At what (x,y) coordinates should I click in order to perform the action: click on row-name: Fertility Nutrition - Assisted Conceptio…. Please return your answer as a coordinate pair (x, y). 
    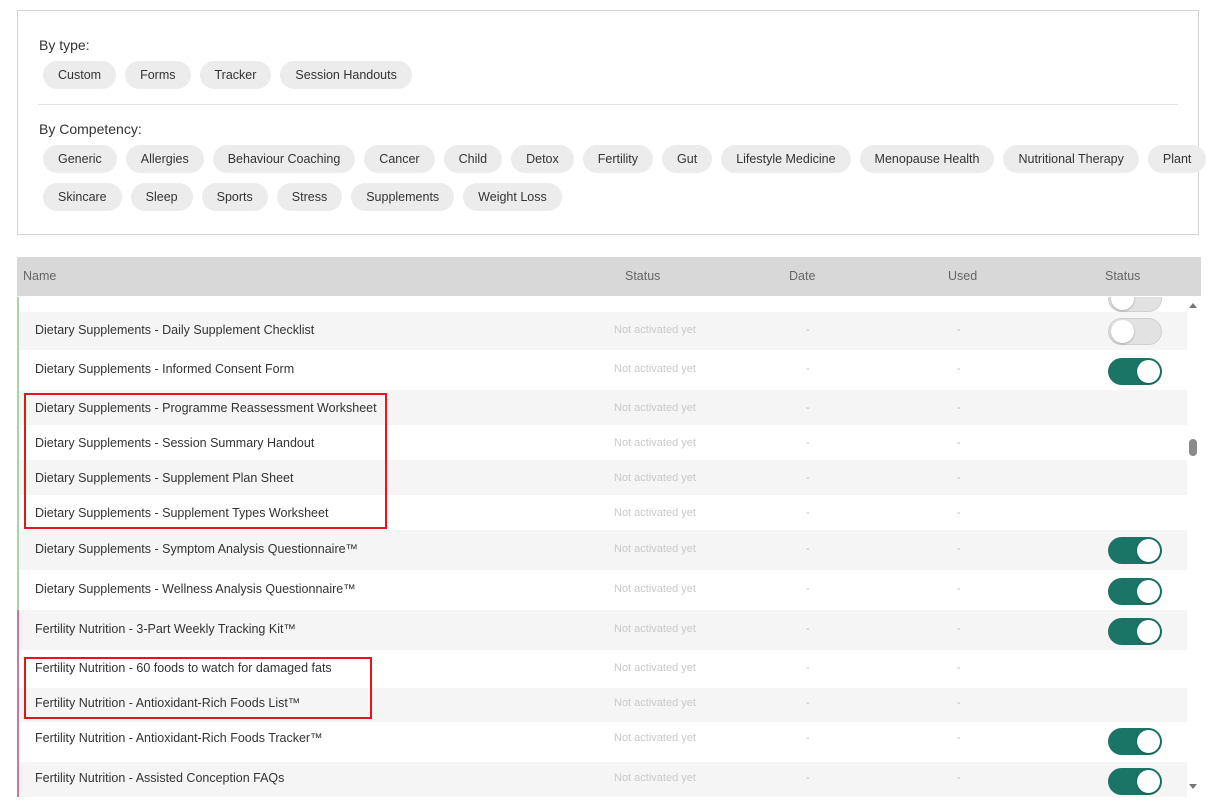
    Looking at the image, I should click on (159, 778).